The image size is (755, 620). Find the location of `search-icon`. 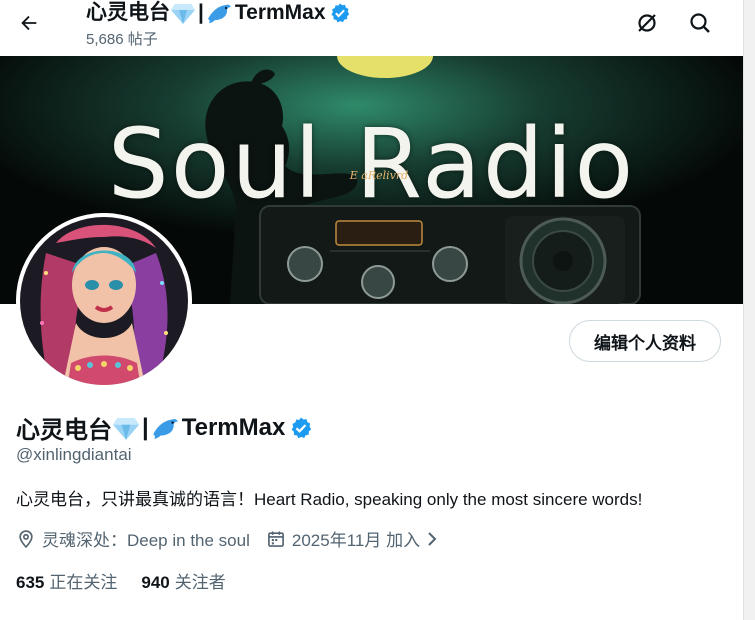

search-icon is located at coordinates (700, 23).